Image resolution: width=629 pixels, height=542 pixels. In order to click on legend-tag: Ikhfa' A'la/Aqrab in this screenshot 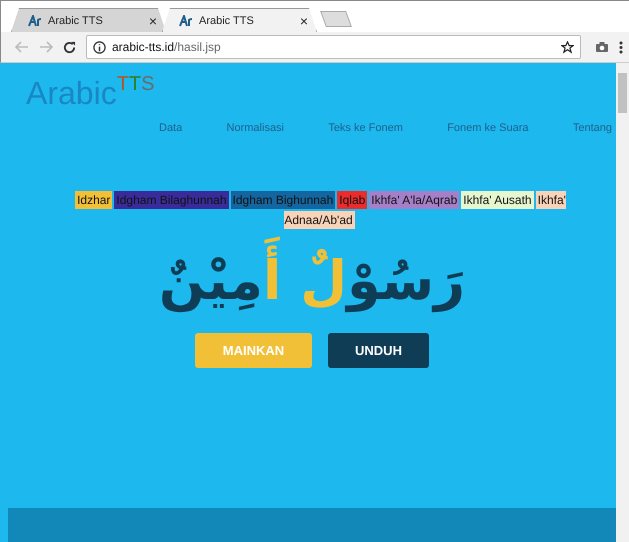, I will do `click(414, 200)`.